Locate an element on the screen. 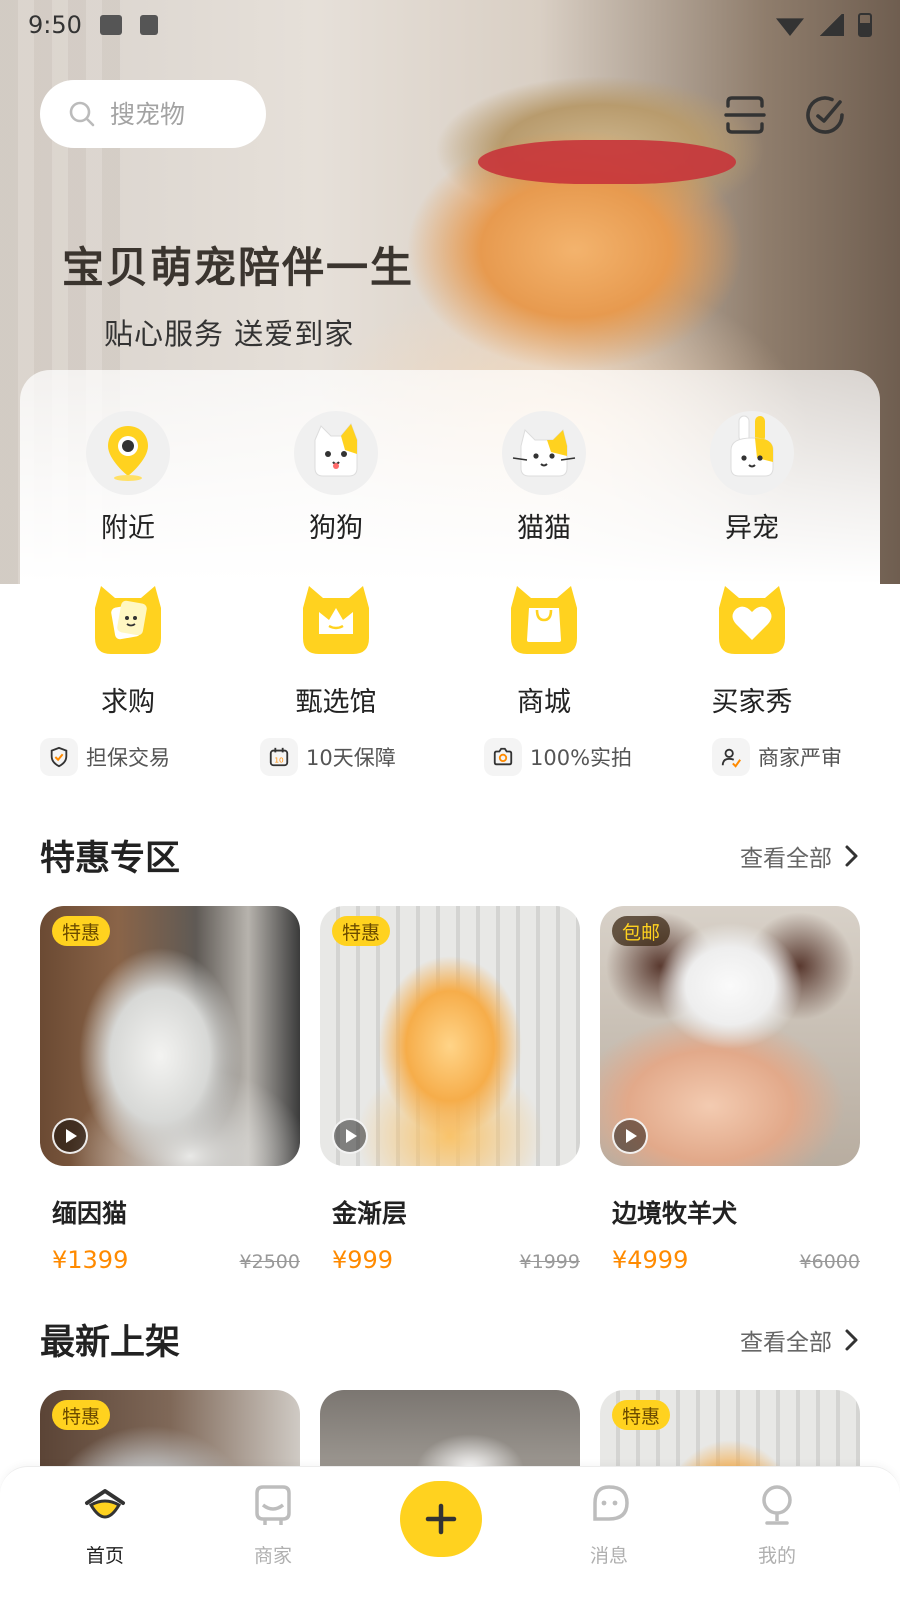  tab-label: 首页 is located at coordinates (104, 1556).